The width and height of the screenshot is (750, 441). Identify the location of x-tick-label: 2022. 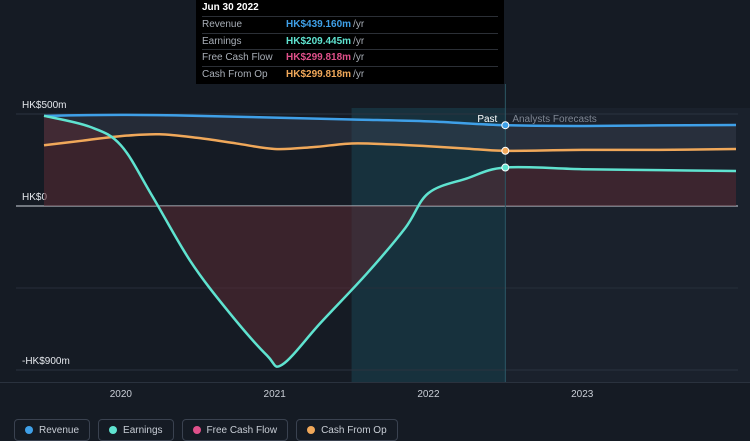
(428, 394).